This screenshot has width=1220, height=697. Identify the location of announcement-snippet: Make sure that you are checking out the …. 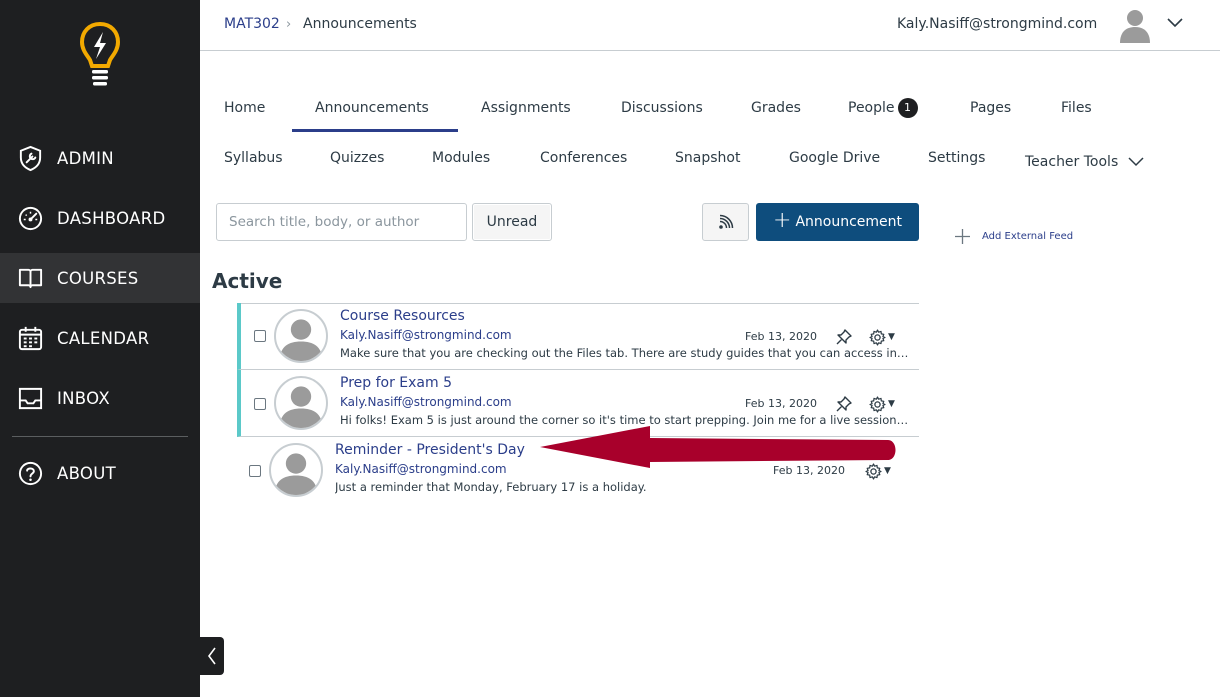
(625, 353).